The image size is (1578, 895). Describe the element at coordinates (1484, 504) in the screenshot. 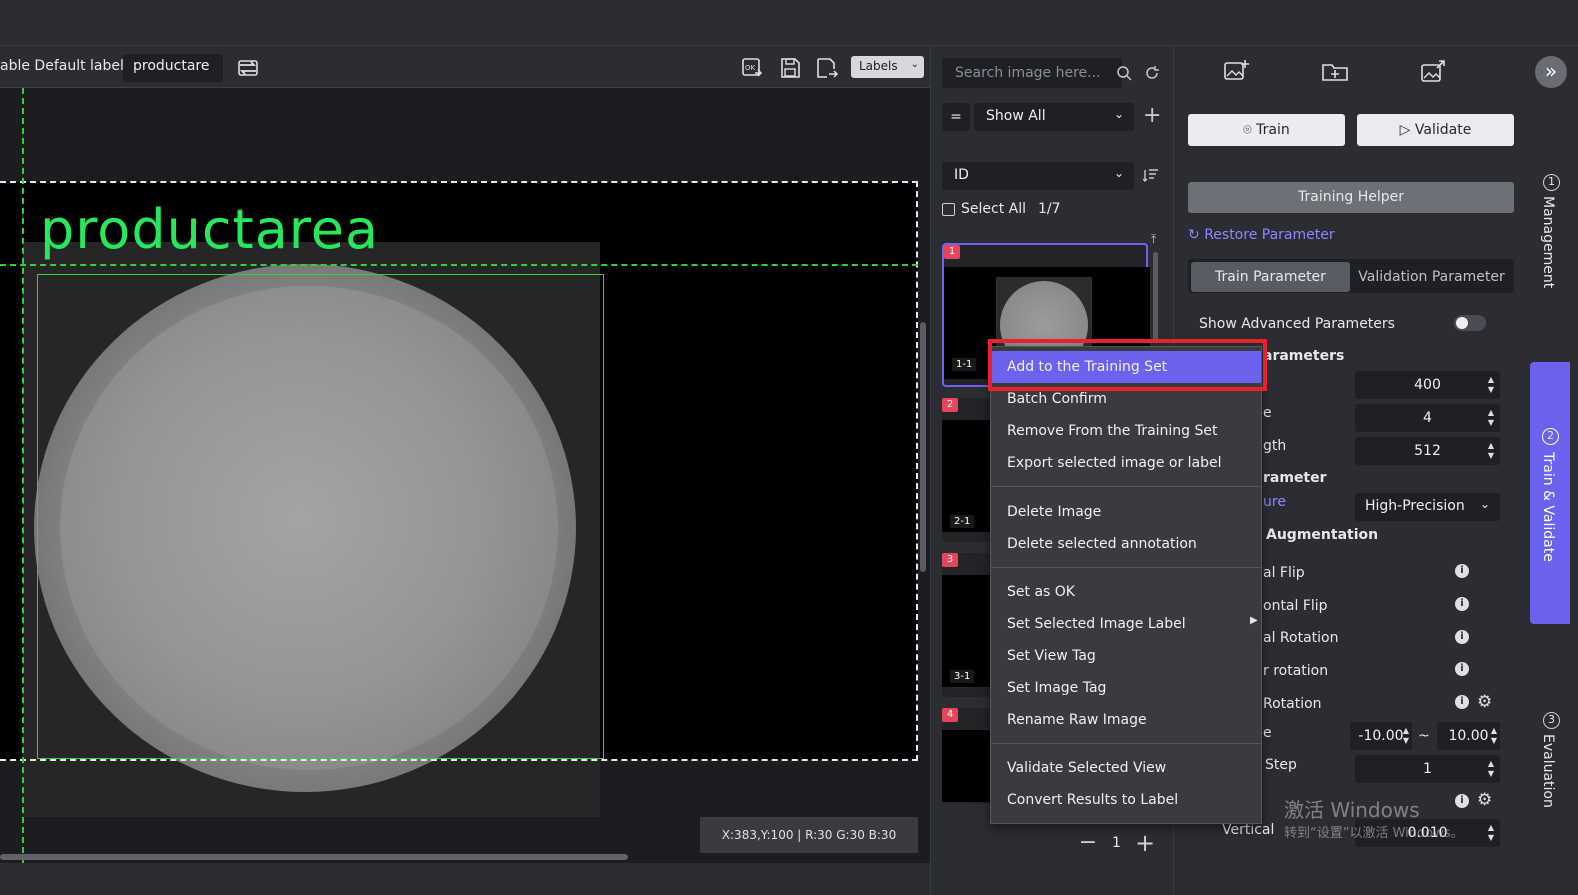

I see `chevron-down-icon: ⌄` at that location.